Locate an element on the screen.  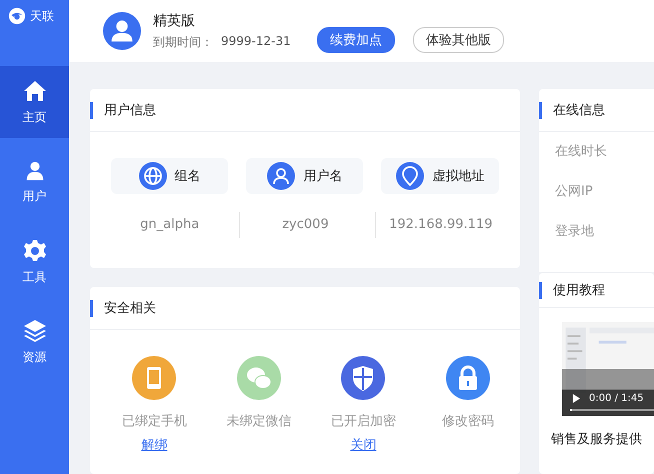
field-value: zyc009 is located at coordinates (304, 225).